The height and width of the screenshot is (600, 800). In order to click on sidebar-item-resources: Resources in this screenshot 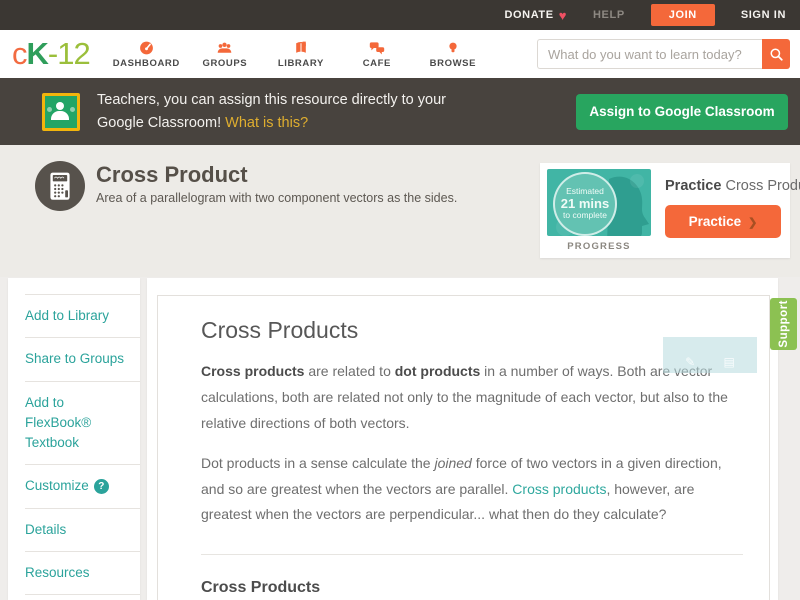, I will do `click(82, 573)`.